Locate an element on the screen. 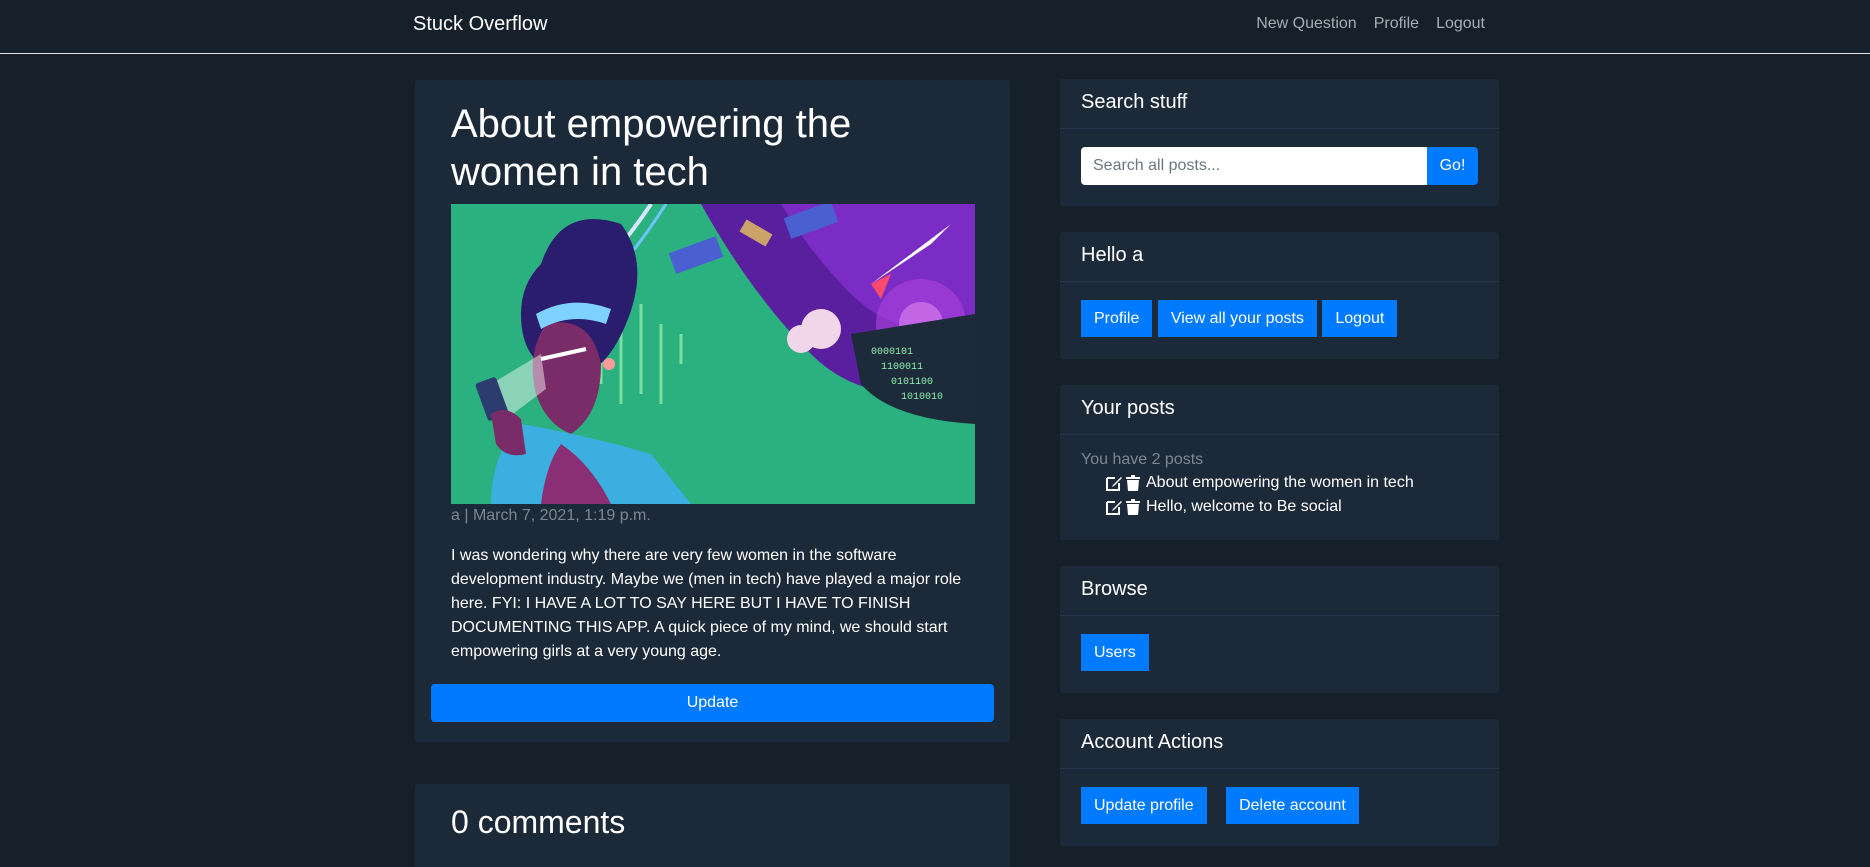 This screenshot has height=867, width=1870. delete-account-button: Delete account is located at coordinates (1292, 805).